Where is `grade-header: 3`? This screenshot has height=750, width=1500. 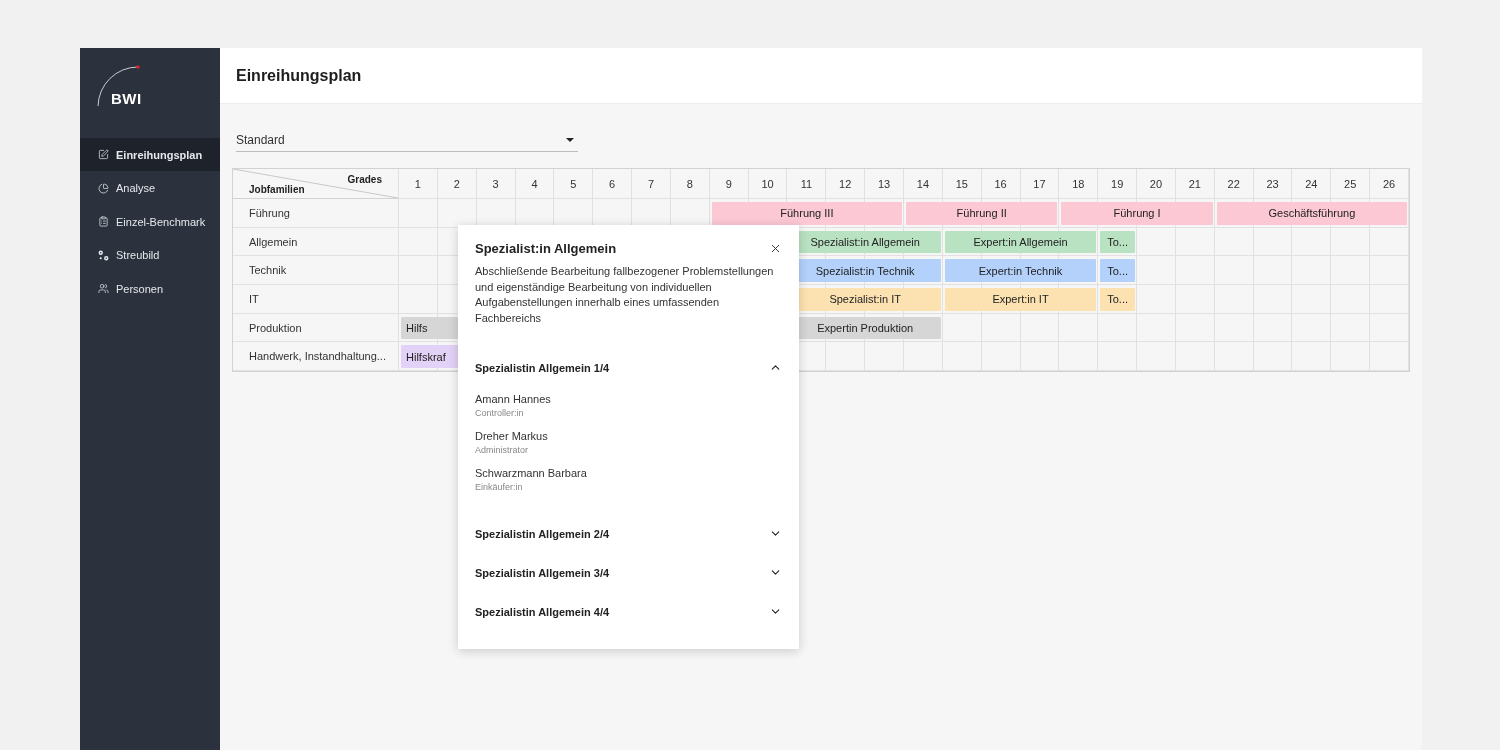 grade-header: 3 is located at coordinates (496, 184).